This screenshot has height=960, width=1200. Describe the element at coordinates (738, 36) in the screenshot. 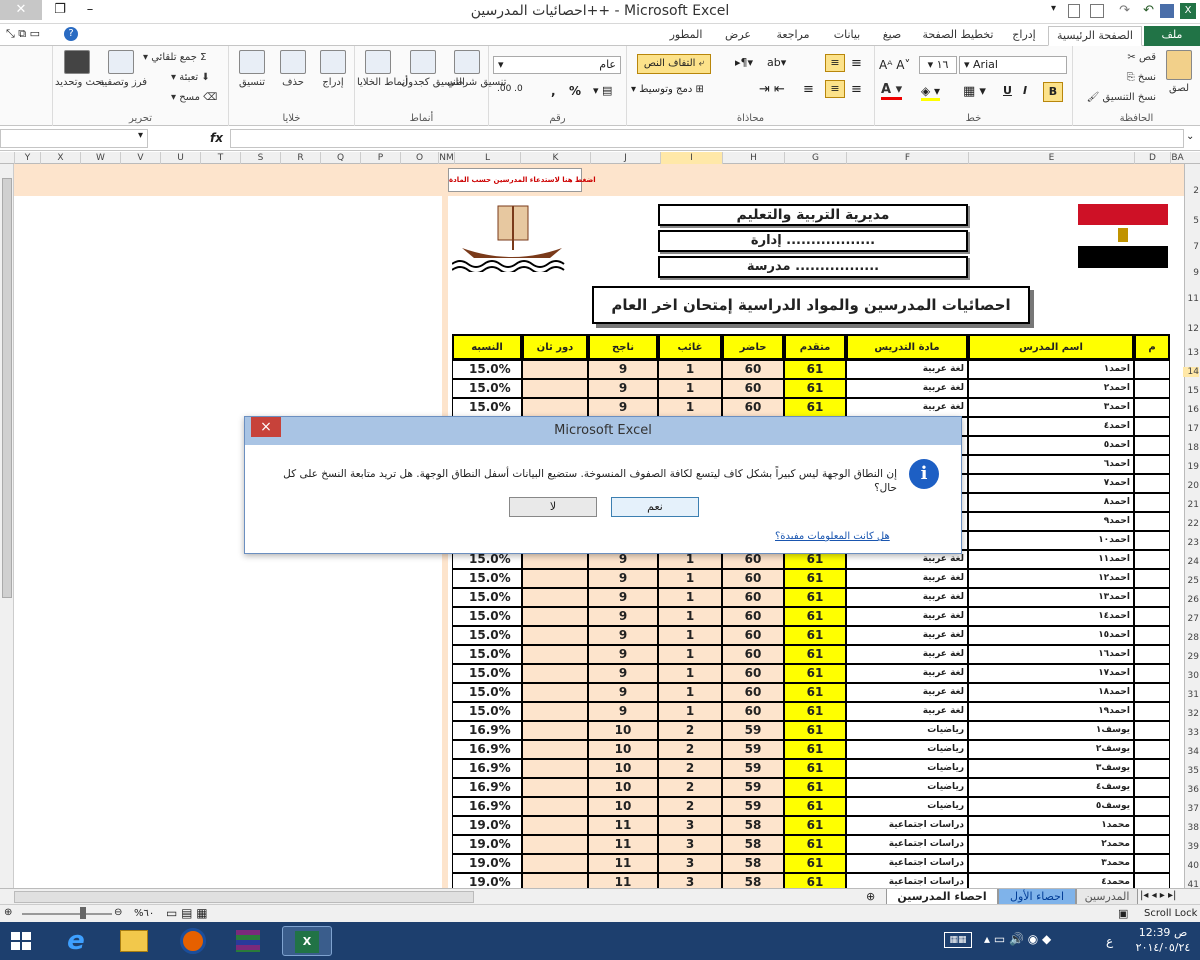

I see `tab-view: عرض` at that location.